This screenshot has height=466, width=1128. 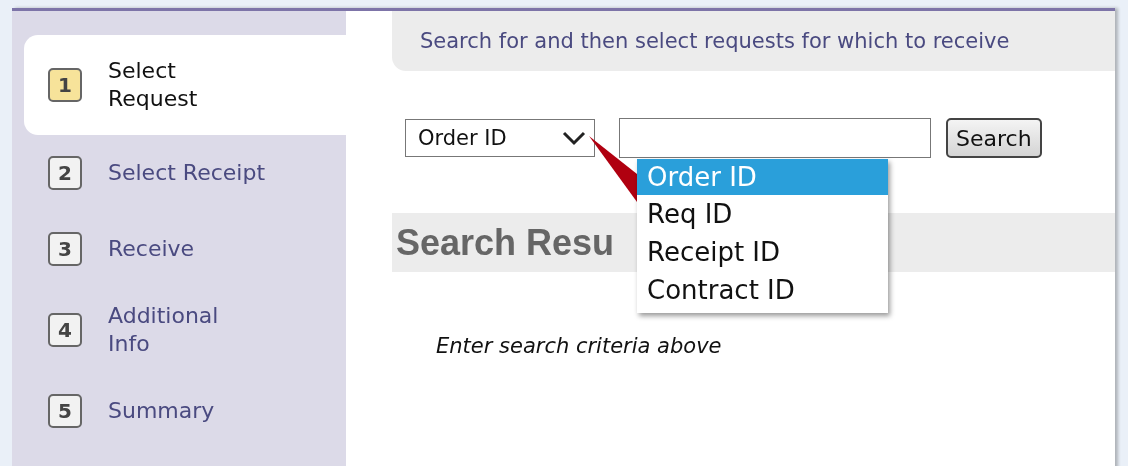 What do you see at coordinates (185, 173) in the screenshot?
I see `step-item: 2 Select Receipt` at bounding box center [185, 173].